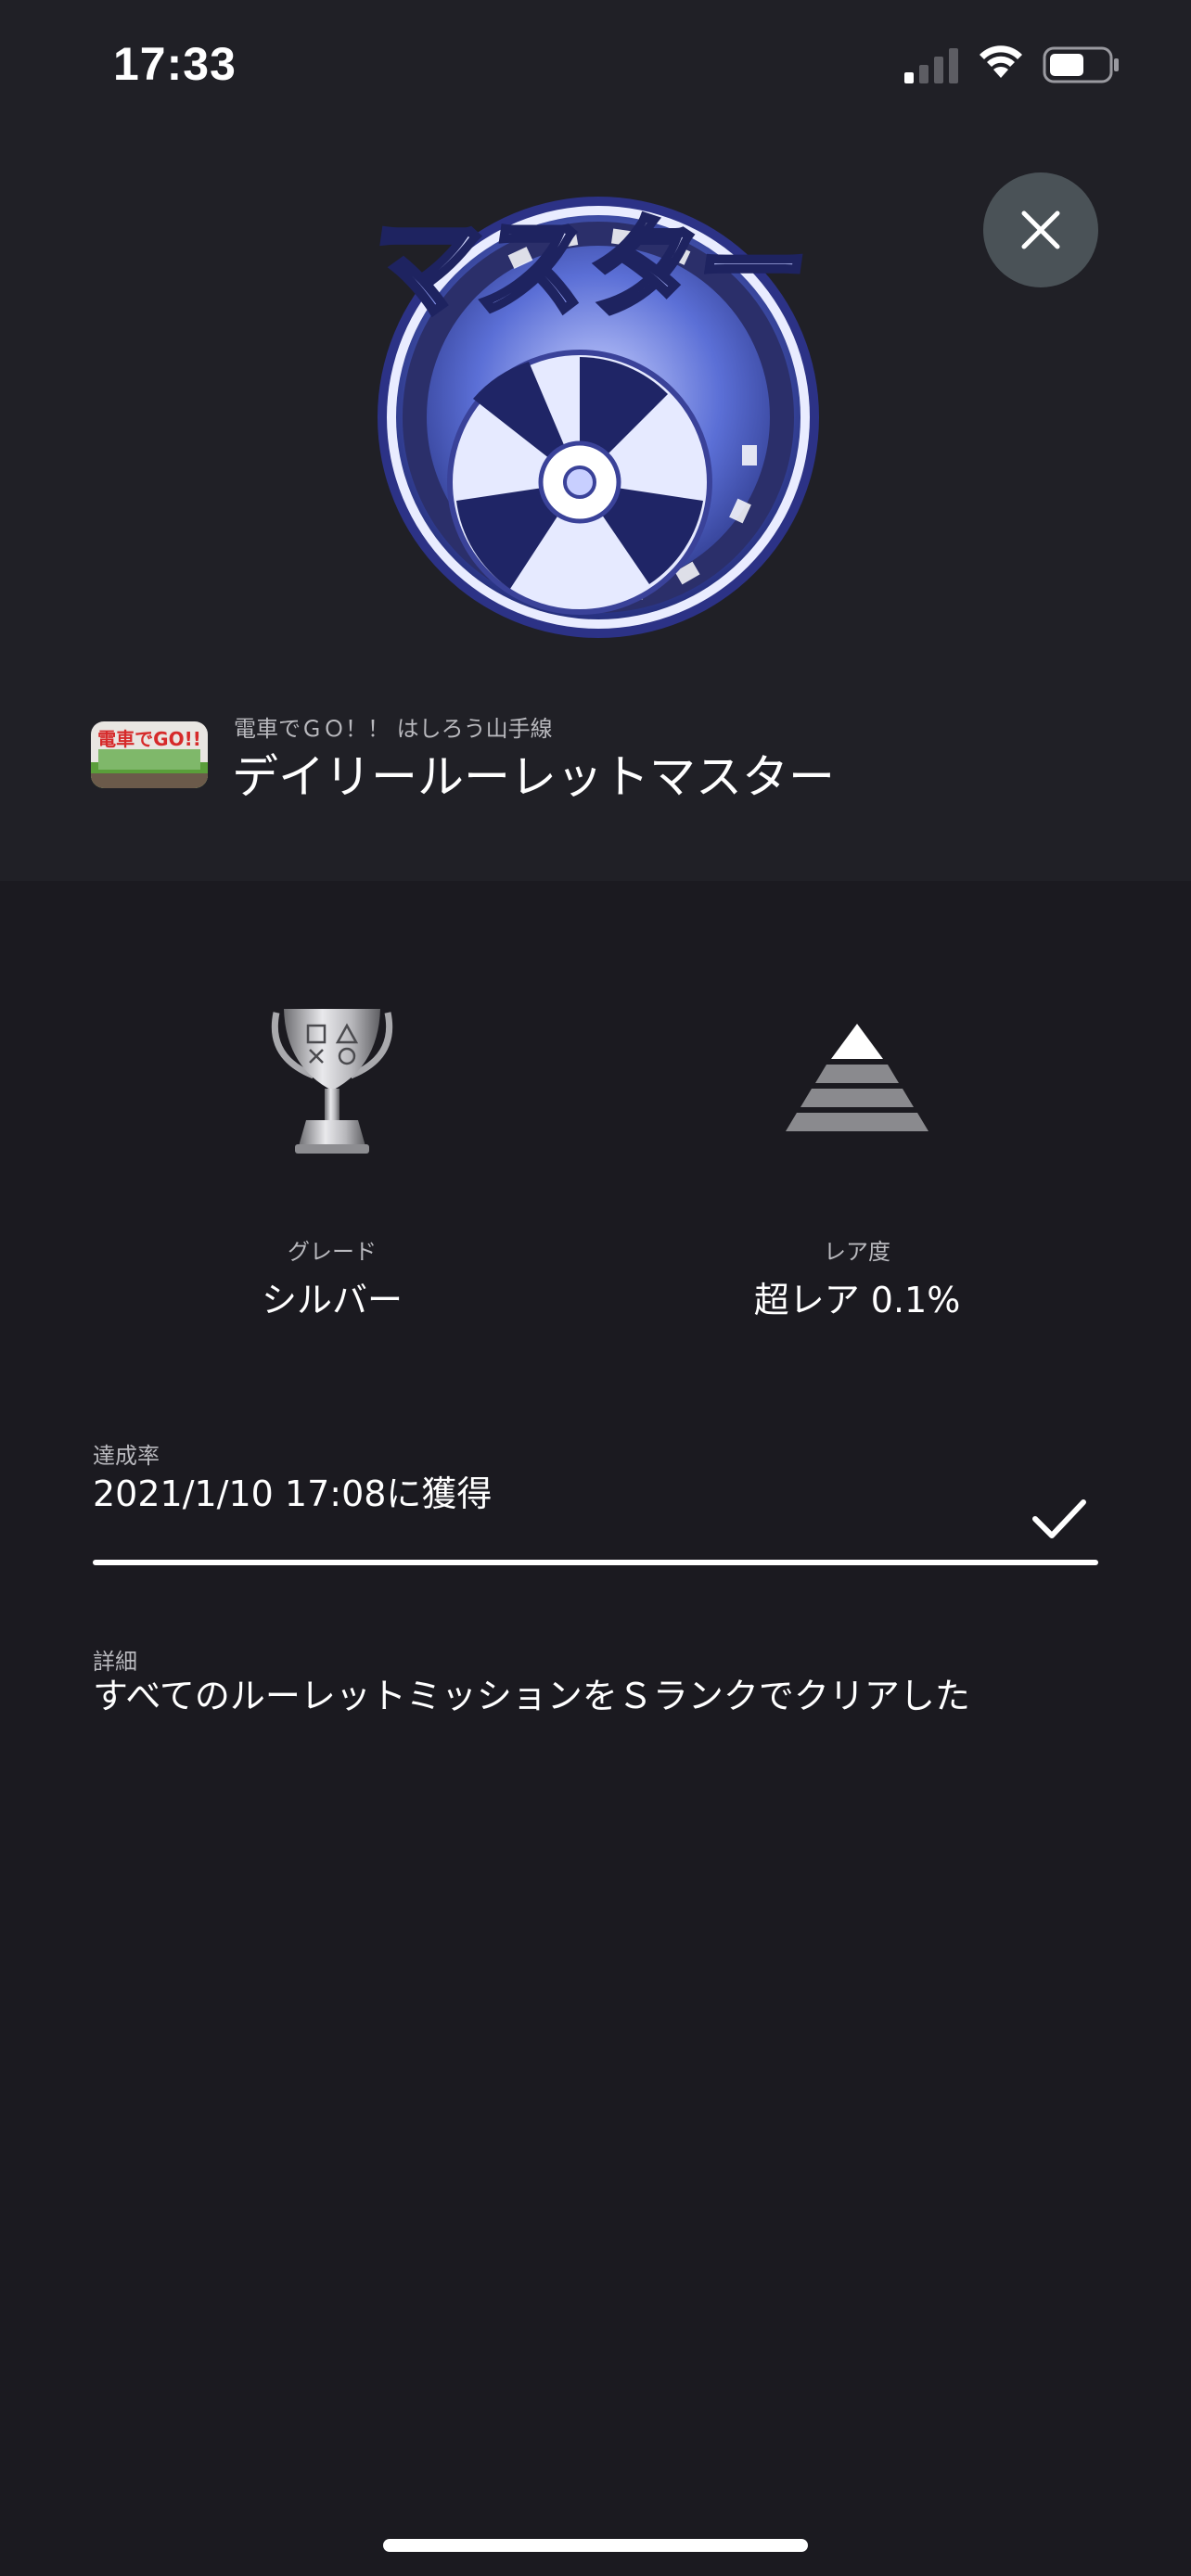 The image size is (1191, 2576). I want to click on grade-label: グレード, so click(332, 1252).